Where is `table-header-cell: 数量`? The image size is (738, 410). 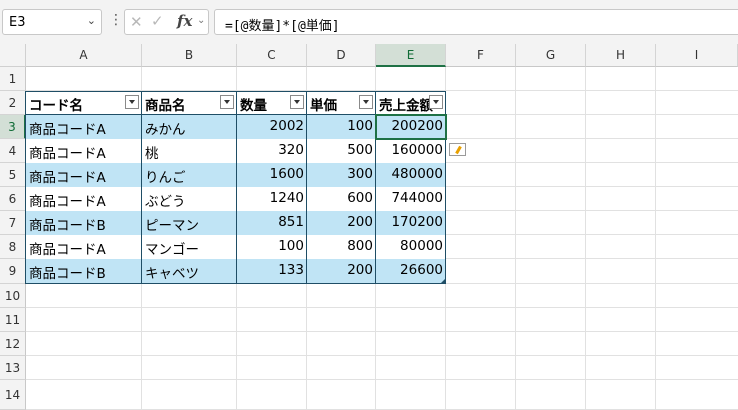 table-header-cell: 数量 is located at coordinates (272, 103).